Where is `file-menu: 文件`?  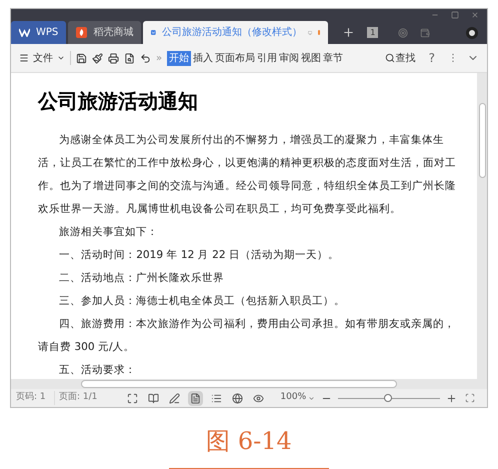 file-menu: 文件 is located at coordinates (42, 58).